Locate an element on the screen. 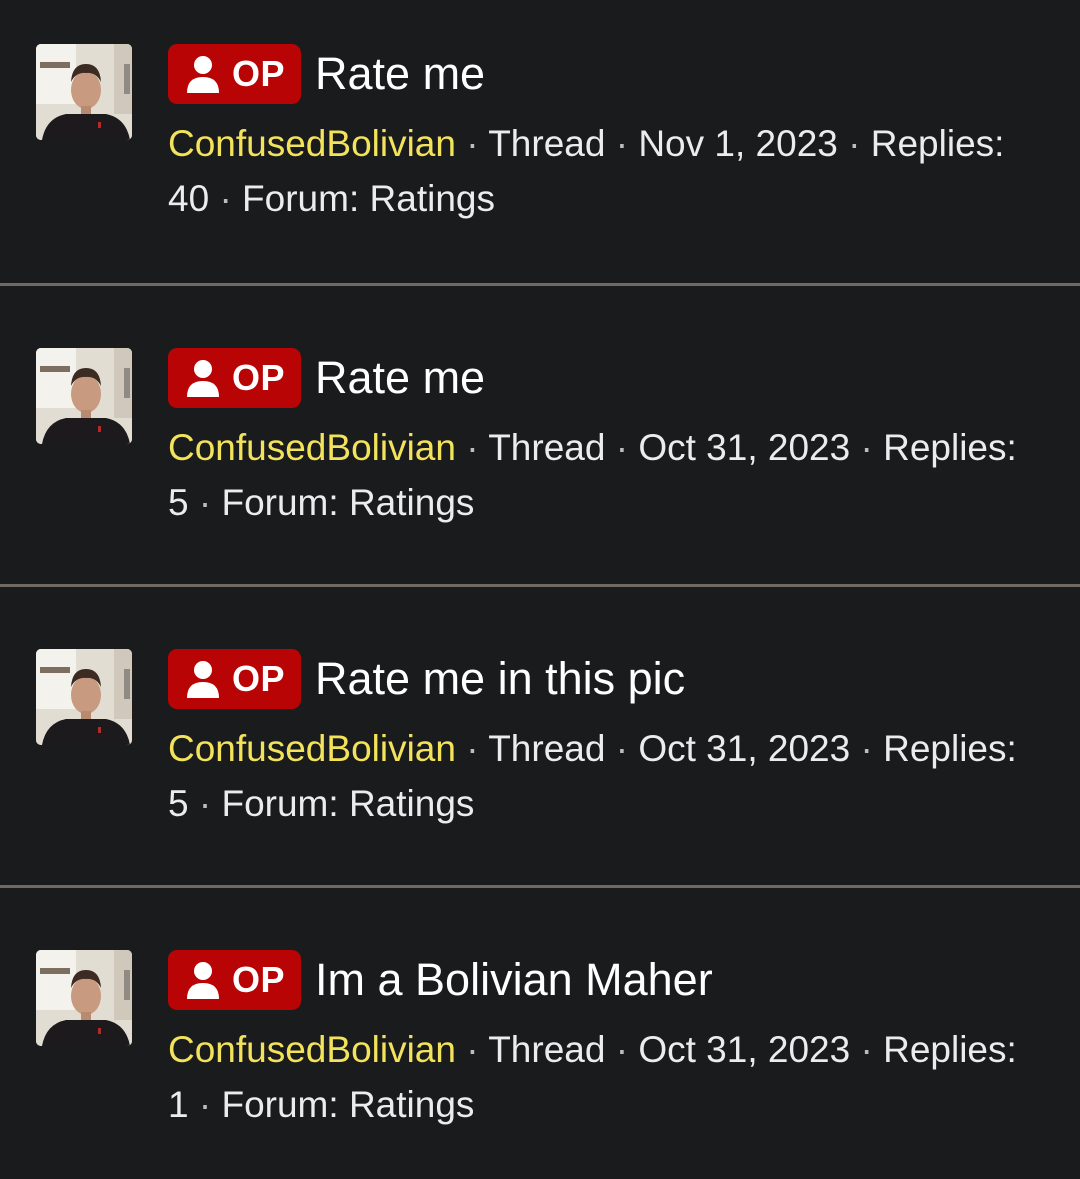  replies-count: 1 is located at coordinates (178, 1104).